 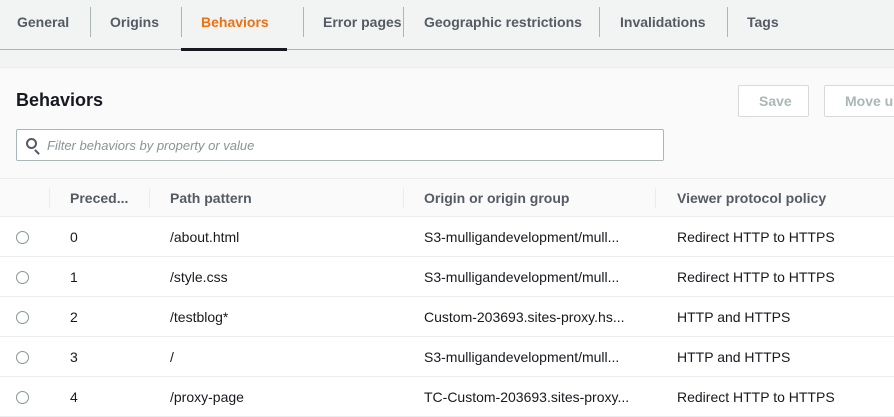 What do you see at coordinates (99, 236) in the screenshot?
I see `precedence-cell: 0` at bounding box center [99, 236].